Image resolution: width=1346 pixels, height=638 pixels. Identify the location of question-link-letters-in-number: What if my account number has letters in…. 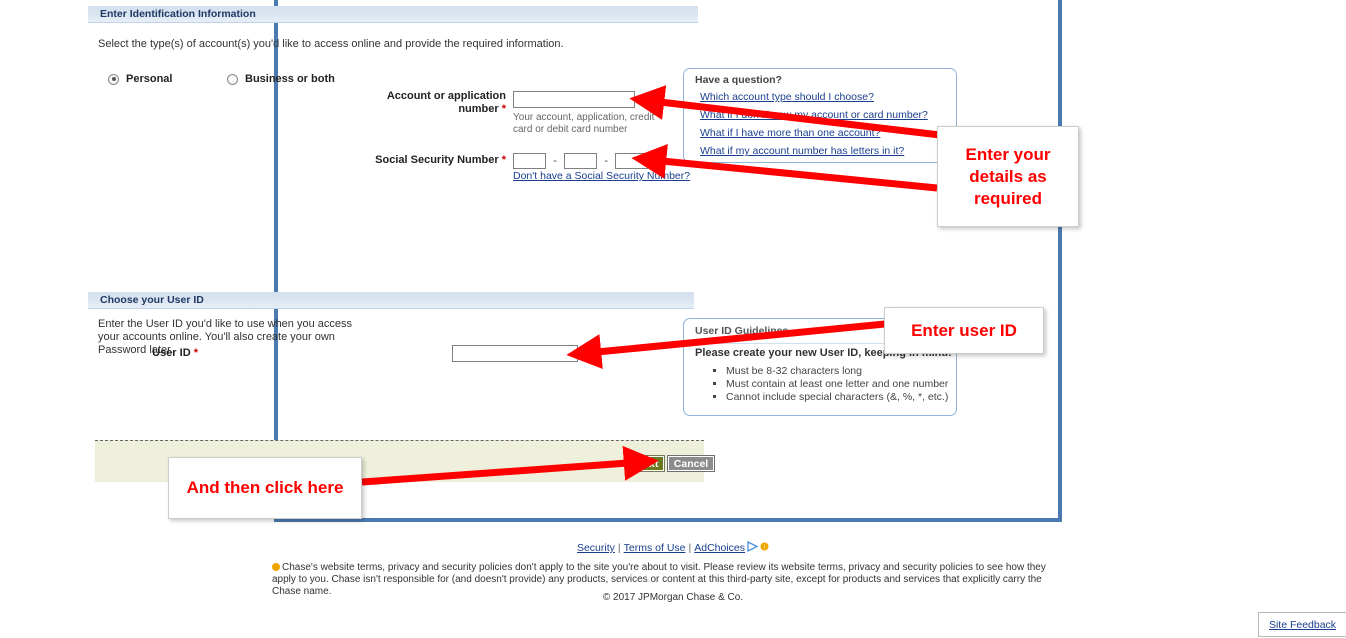
(802, 151).